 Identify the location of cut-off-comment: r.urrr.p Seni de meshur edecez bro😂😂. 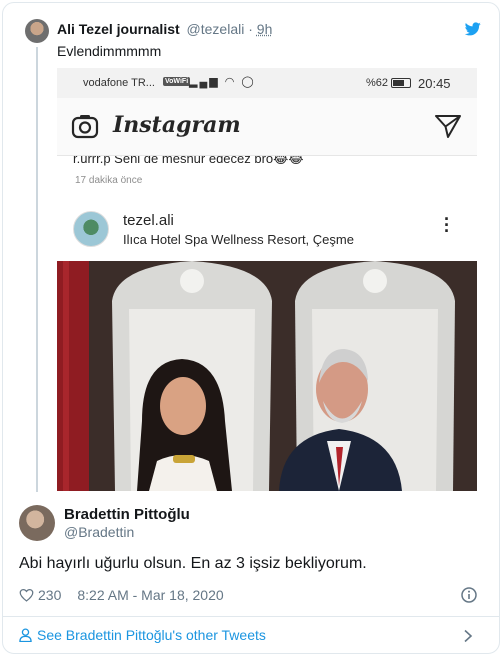
(188, 161).